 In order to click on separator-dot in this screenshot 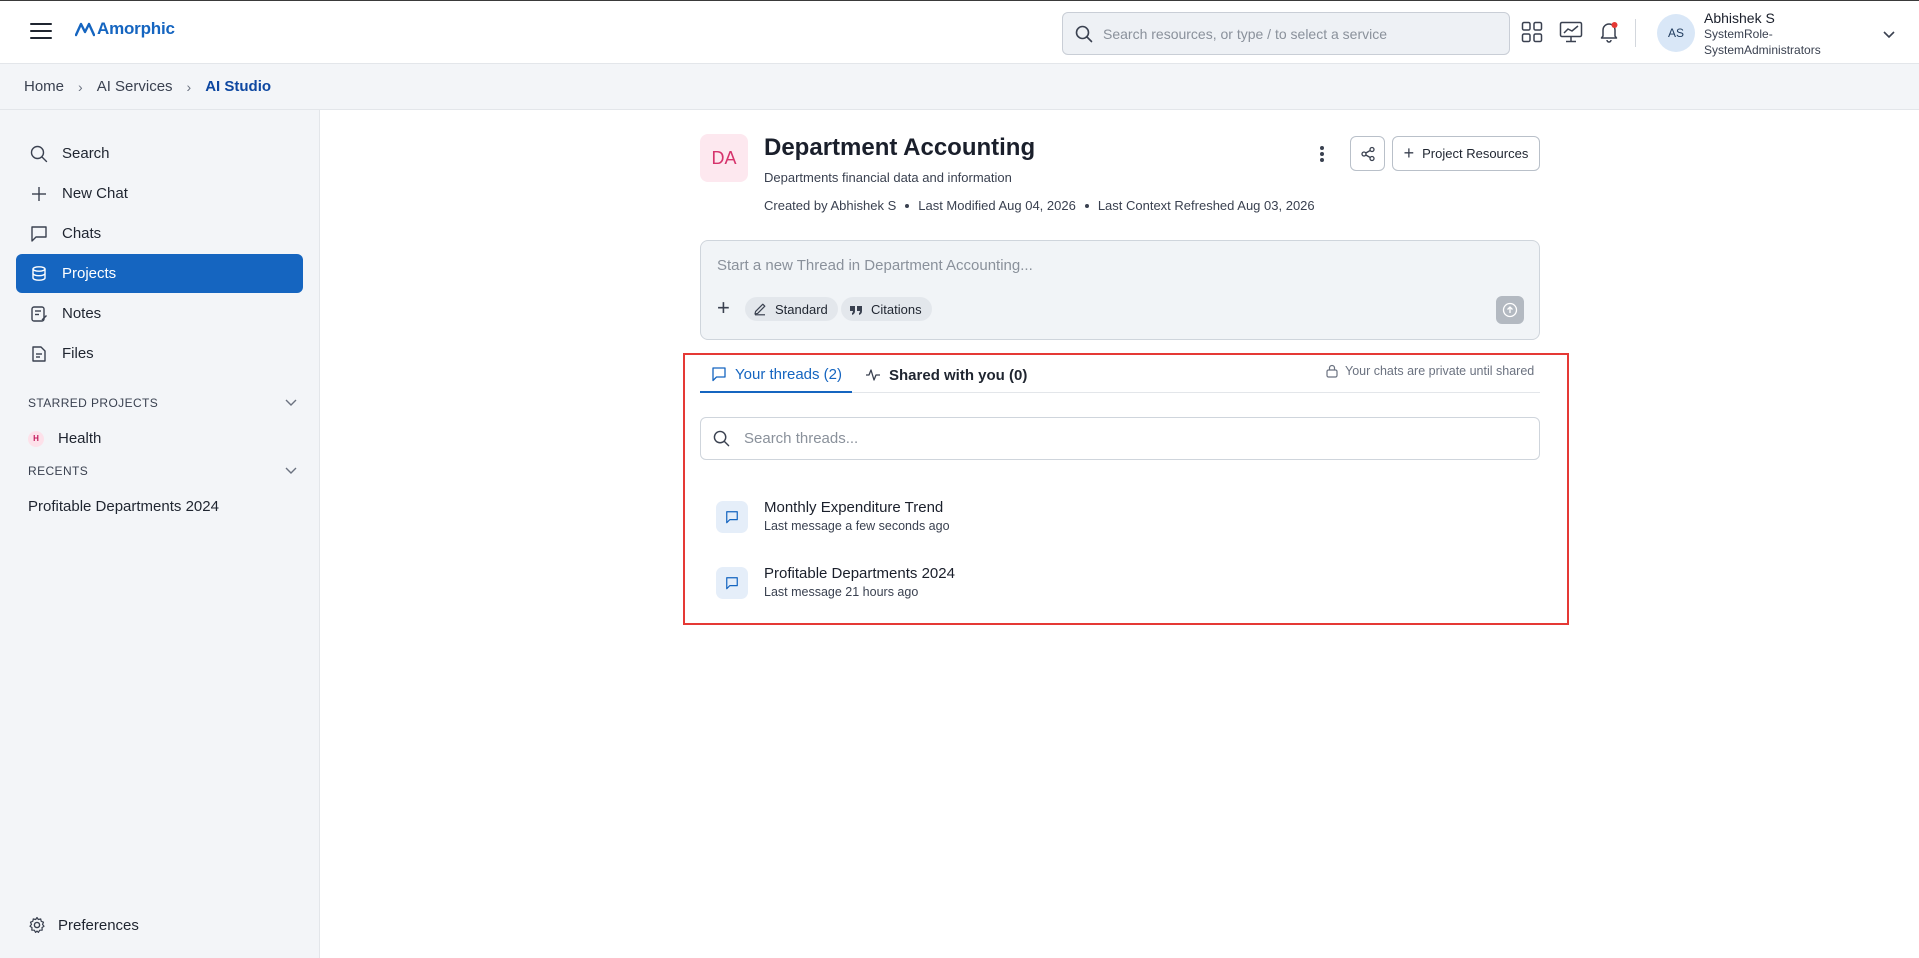, I will do `click(907, 205)`.